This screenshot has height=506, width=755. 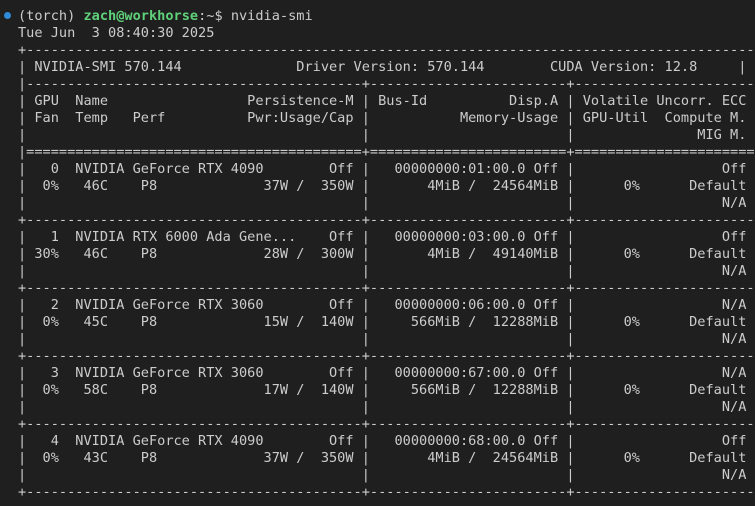 What do you see at coordinates (271, 16) in the screenshot?
I see `command-text: nvidia-smi` at bounding box center [271, 16].